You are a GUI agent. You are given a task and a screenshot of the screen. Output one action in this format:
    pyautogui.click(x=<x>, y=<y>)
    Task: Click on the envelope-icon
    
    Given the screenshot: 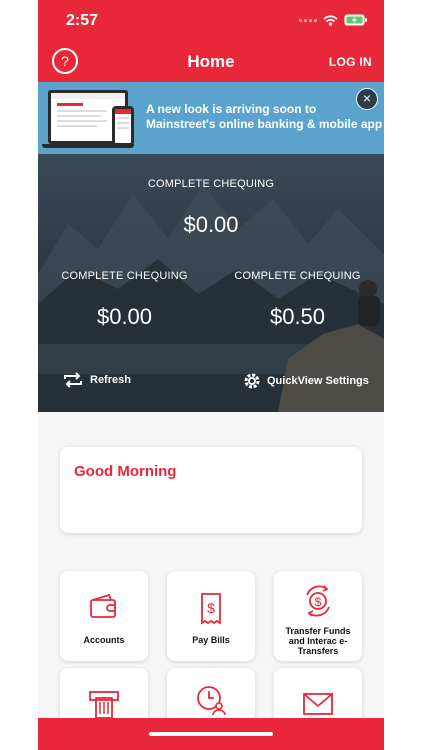 What is the action you would take?
    pyautogui.click(x=318, y=704)
    